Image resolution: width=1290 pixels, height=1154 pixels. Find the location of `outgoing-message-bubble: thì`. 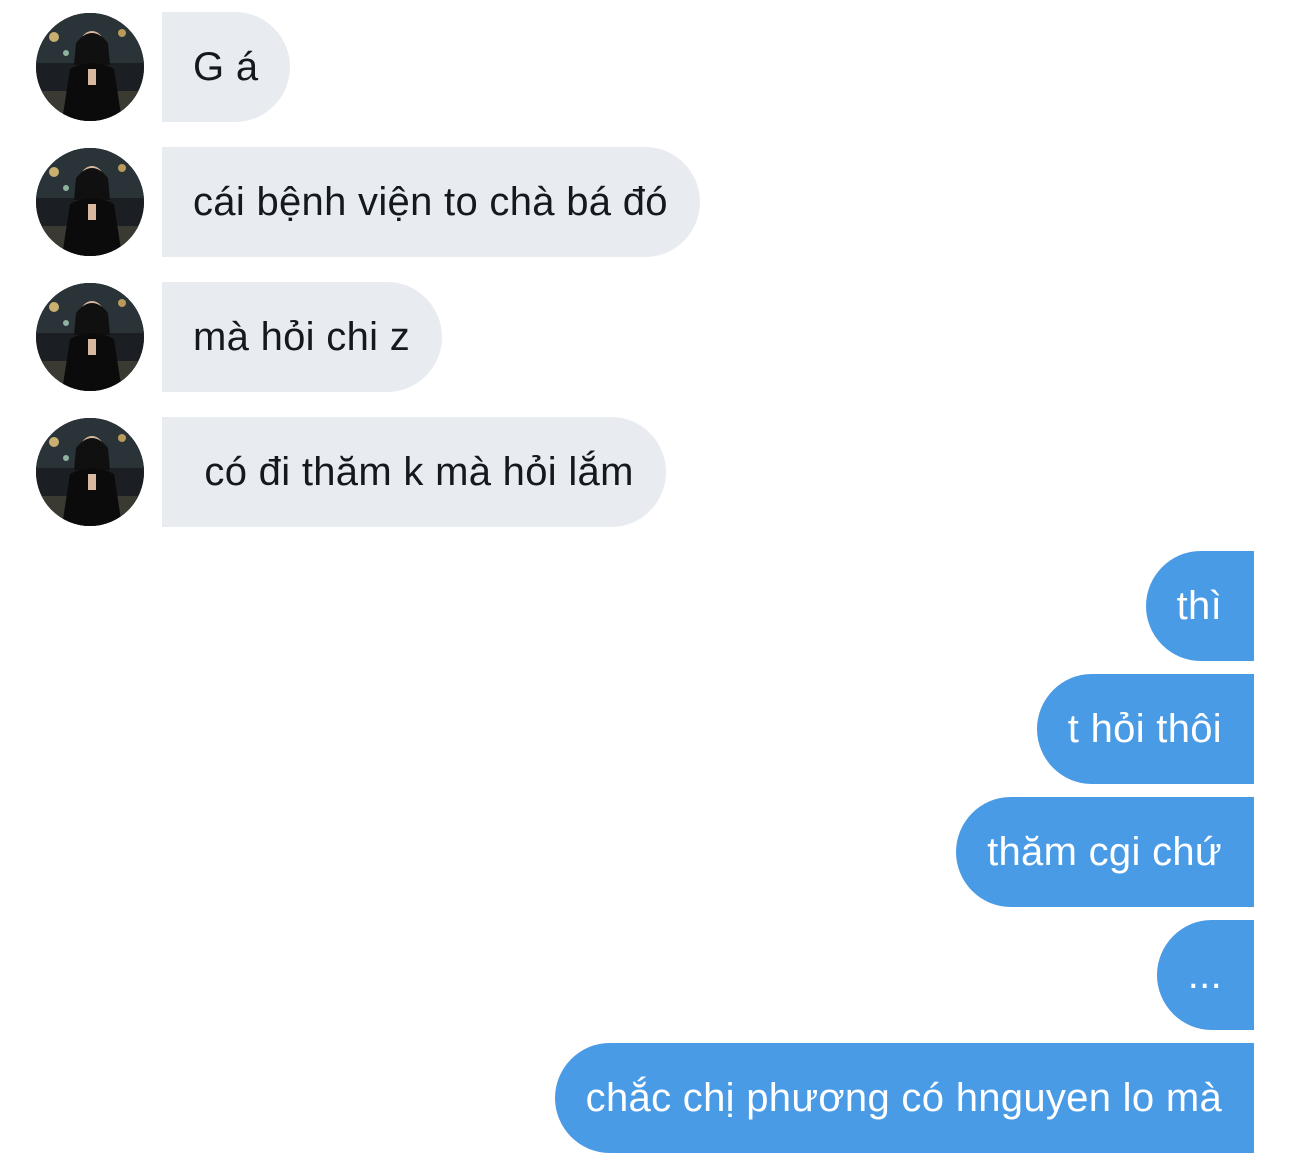

outgoing-message-bubble: thì is located at coordinates (1199, 606).